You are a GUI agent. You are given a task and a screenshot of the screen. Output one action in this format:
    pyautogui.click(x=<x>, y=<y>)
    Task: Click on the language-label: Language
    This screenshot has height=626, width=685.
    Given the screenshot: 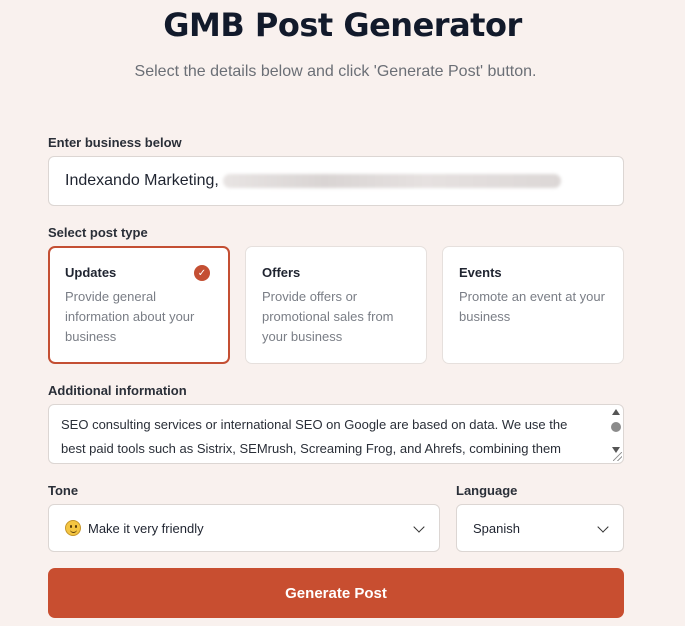 What is the action you would take?
    pyautogui.click(x=487, y=490)
    